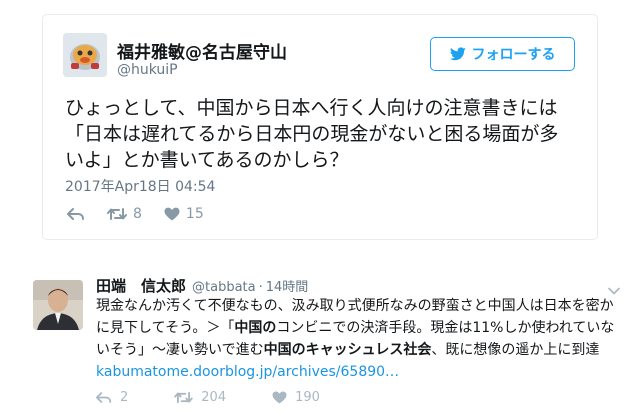 The height and width of the screenshot is (412, 625). I want to click on like-button: 190, so click(296, 397).